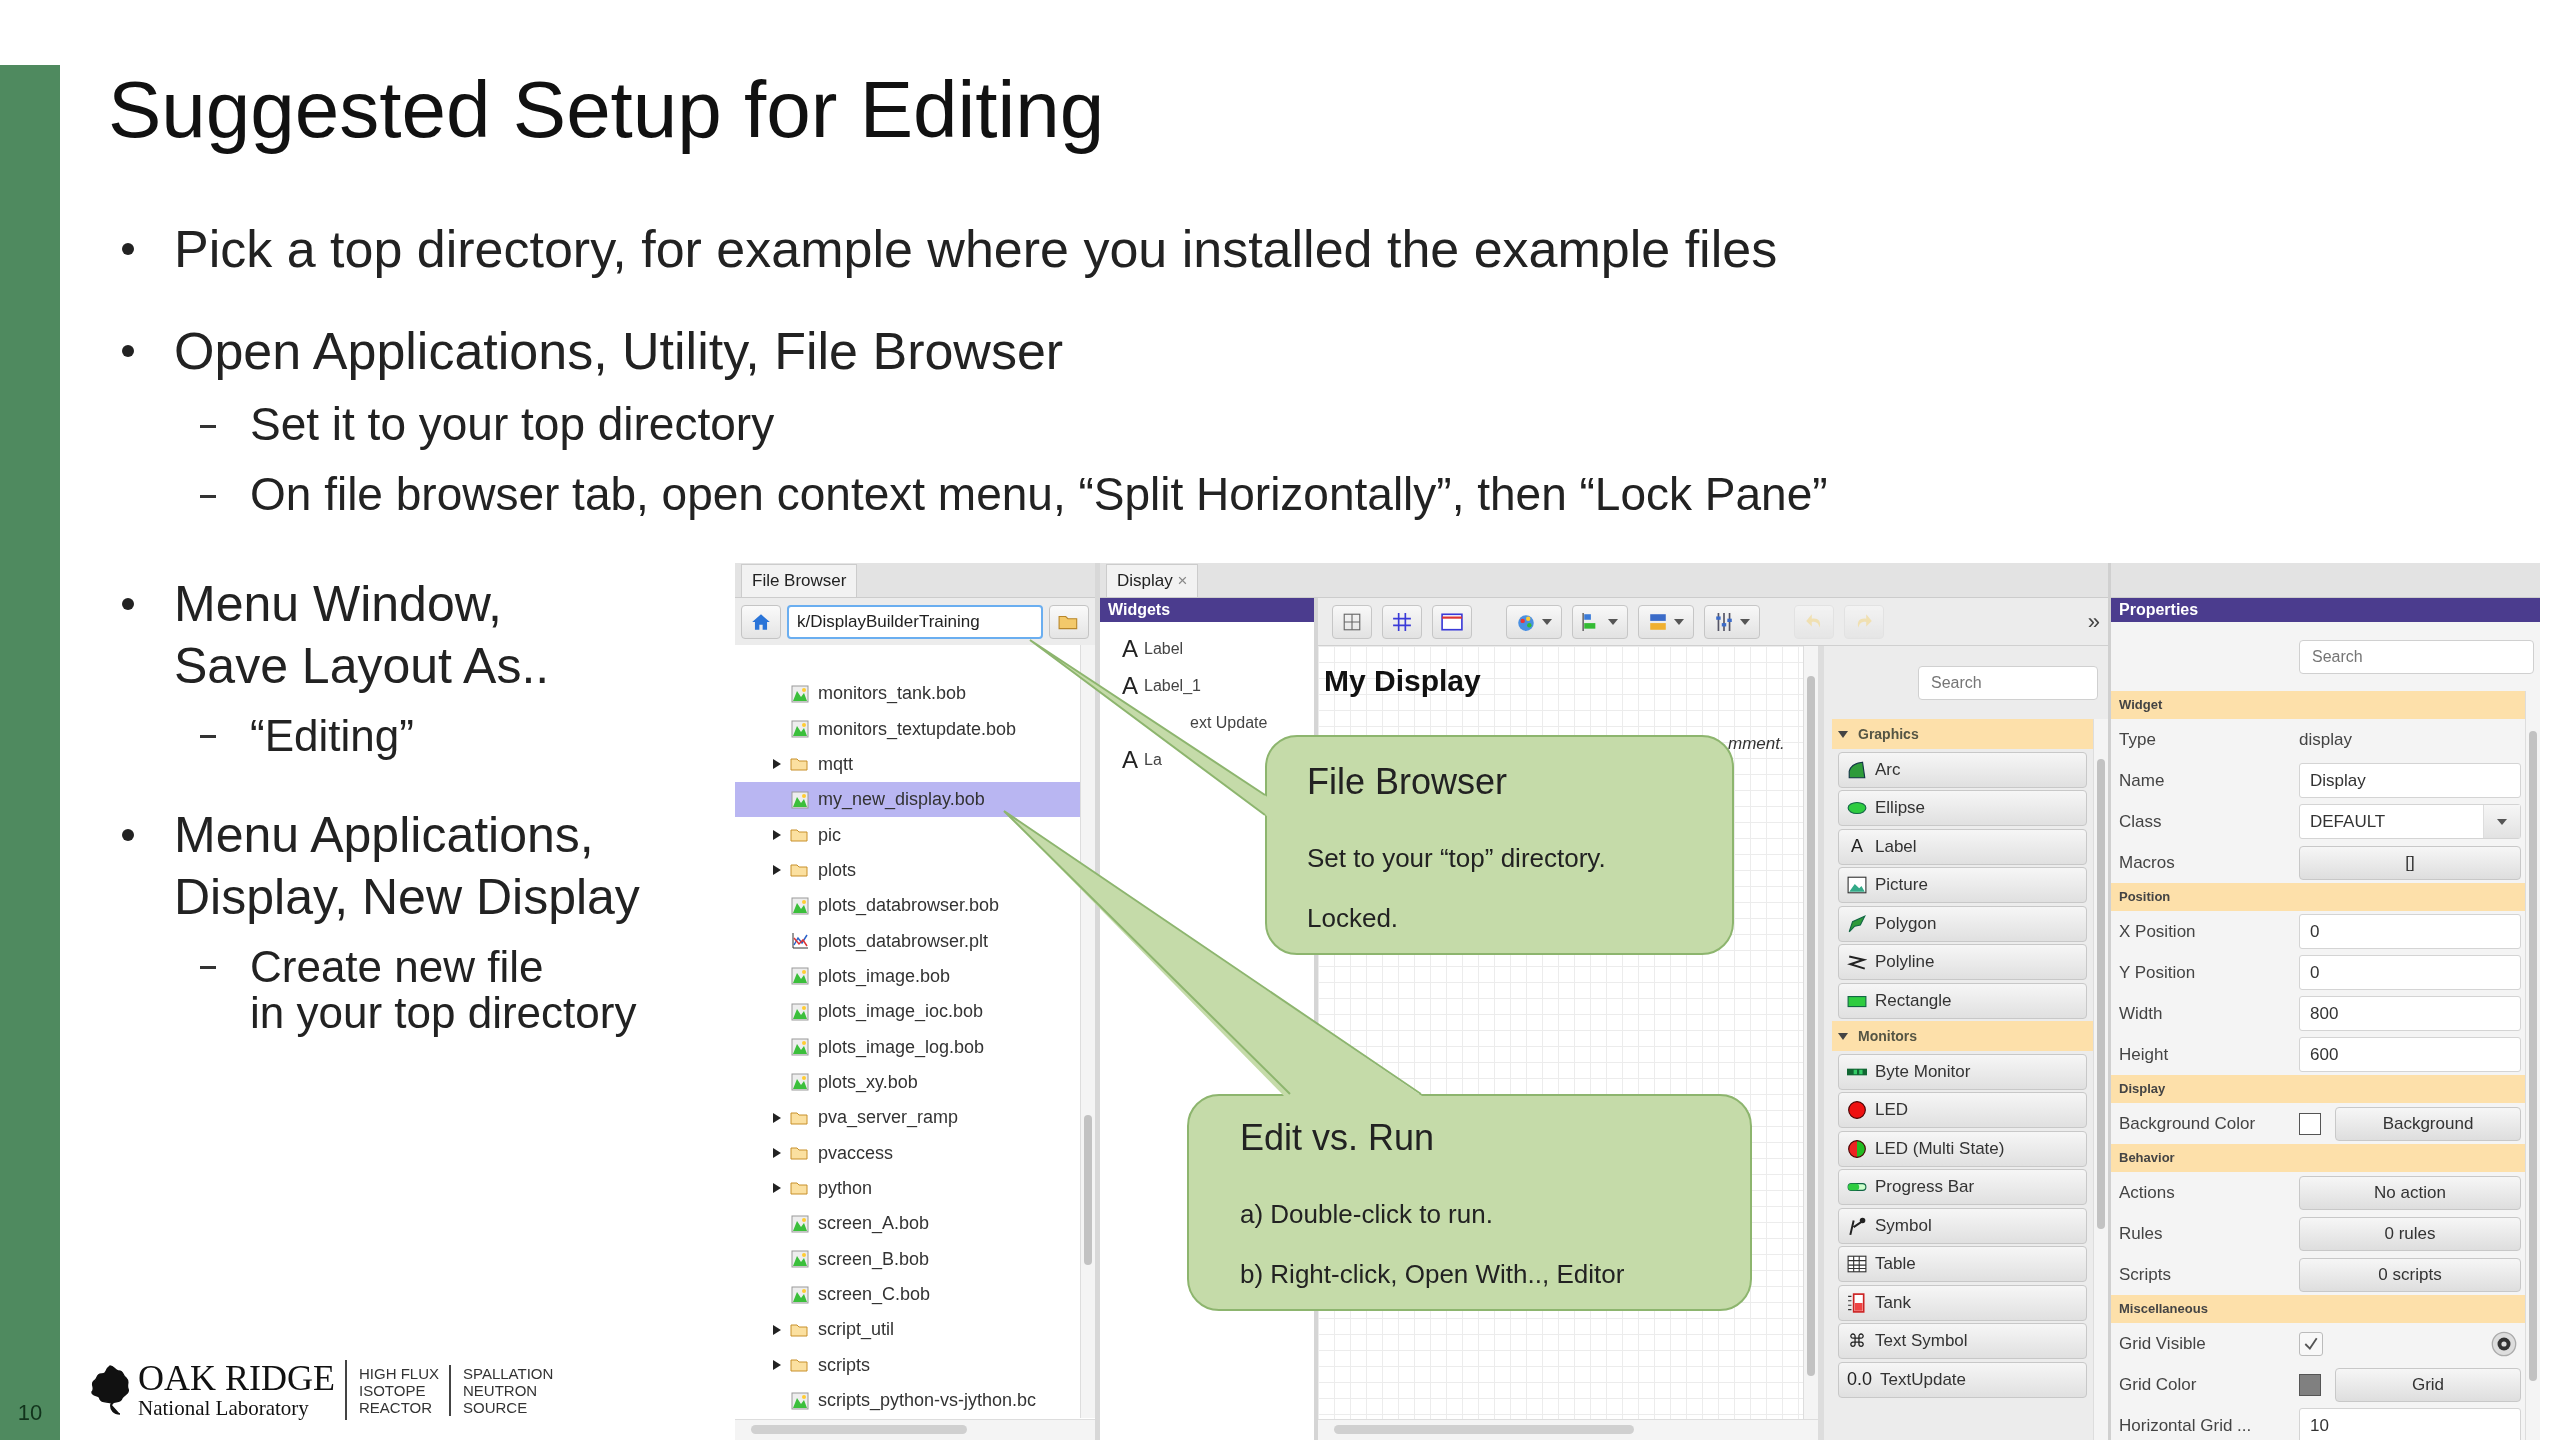 This screenshot has height=1440, width=2560. What do you see at coordinates (1962, 769) in the screenshot?
I see `widget-button: Arc` at bounding box center [1962, 769].